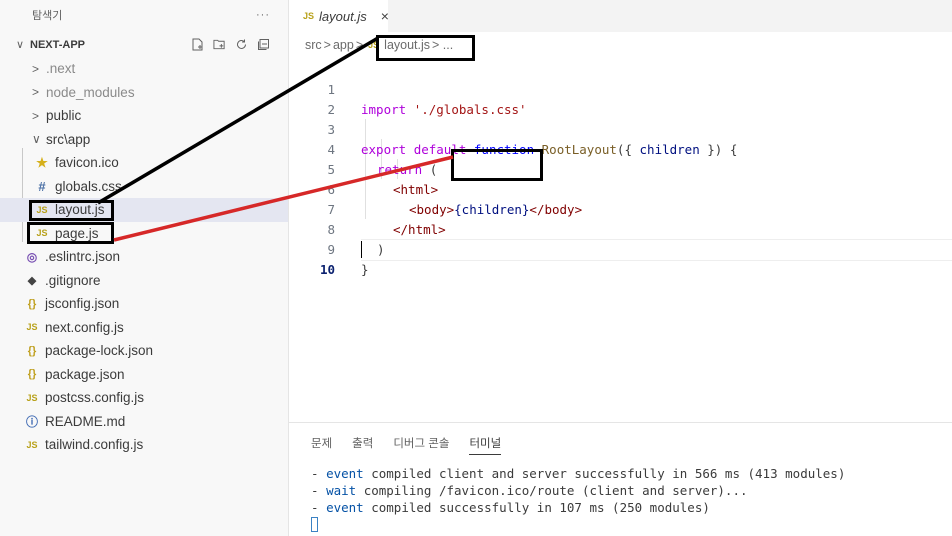 The image size is (952, 536). Describe the element at coordinates (144, 375) in the screenshot. I see `tree-item-package-json: {} package.json` at that location.